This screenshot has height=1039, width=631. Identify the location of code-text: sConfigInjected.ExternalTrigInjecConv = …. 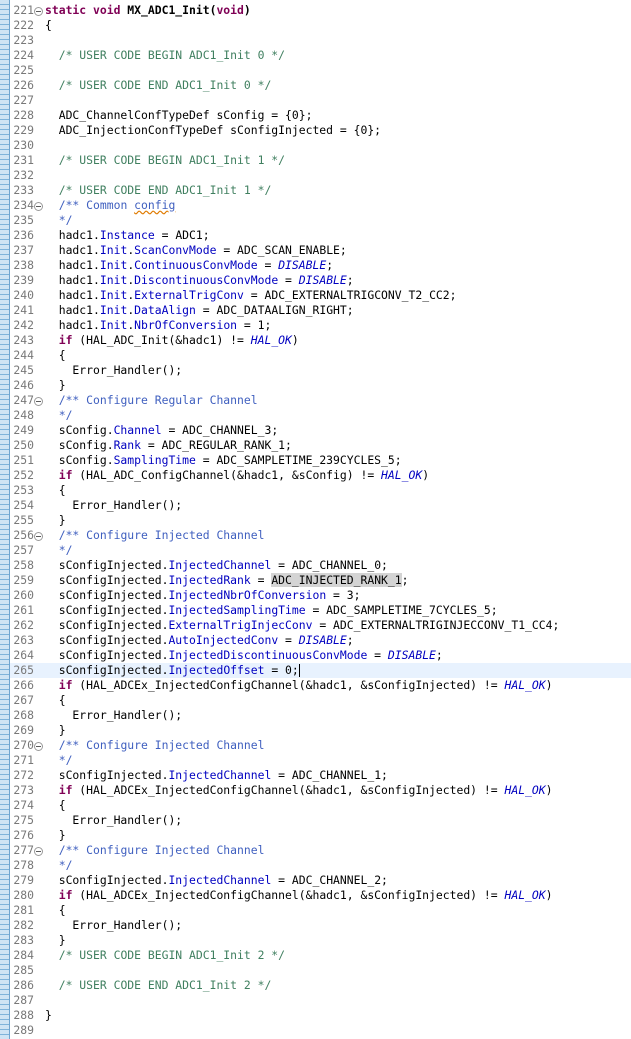
(302, 625).